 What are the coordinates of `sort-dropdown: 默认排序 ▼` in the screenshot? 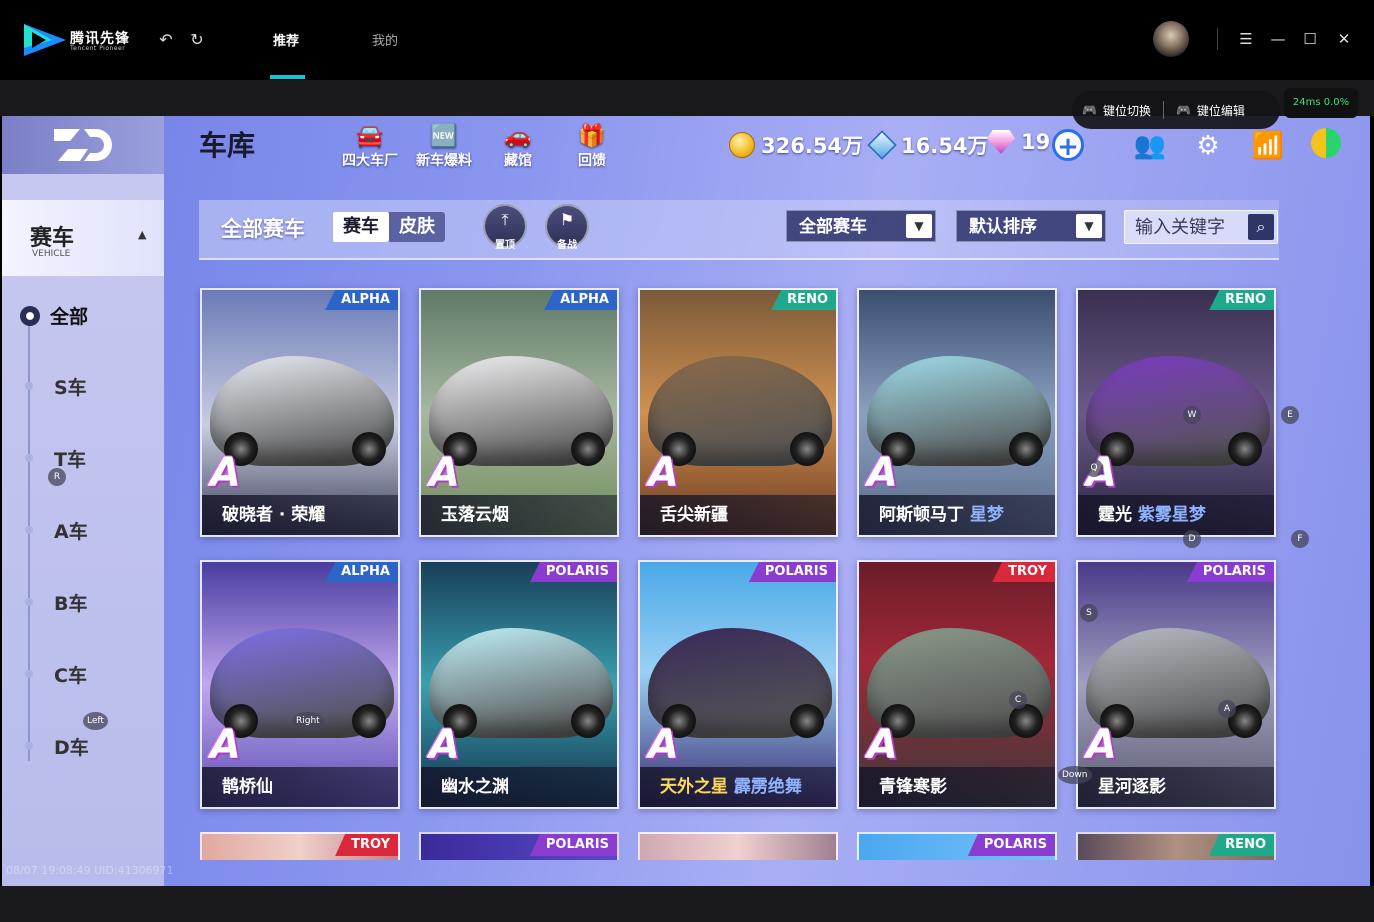 It's located at (1031, 226).